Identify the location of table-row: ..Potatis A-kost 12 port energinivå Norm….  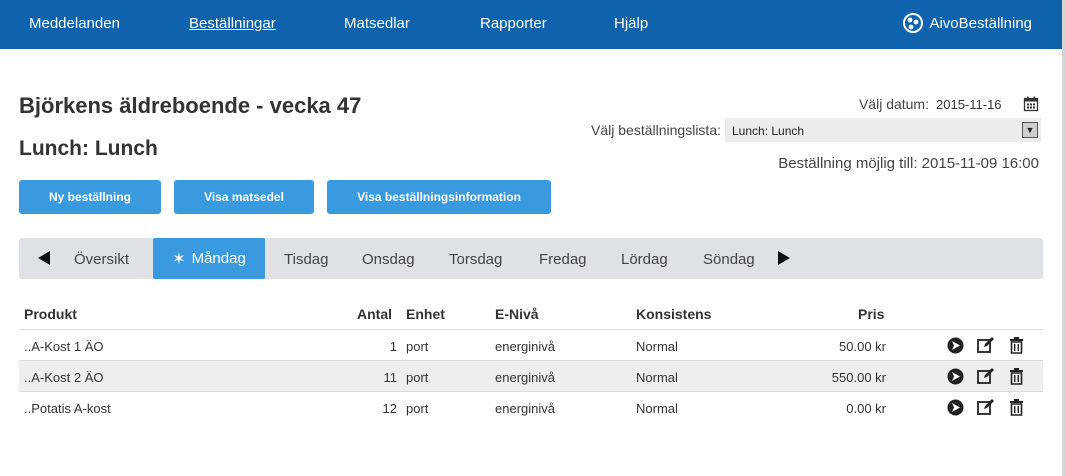
(531, 406).